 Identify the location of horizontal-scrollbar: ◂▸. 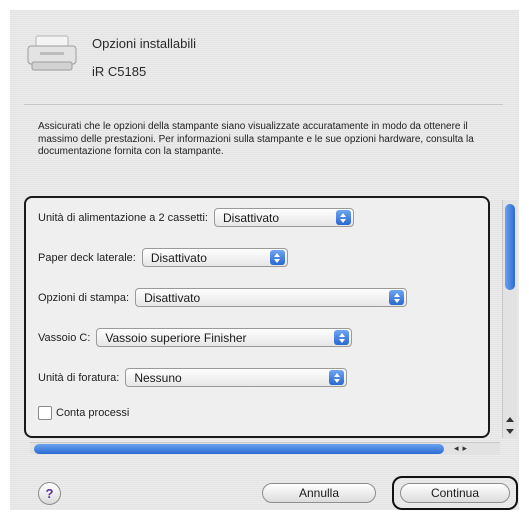
(265, 448).